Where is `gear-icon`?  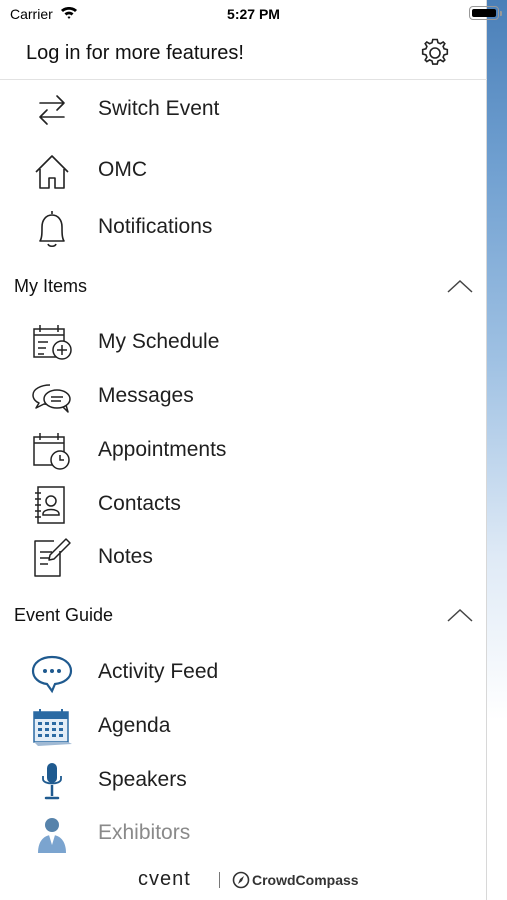 gear-icon is located at coordinates (435, 53).